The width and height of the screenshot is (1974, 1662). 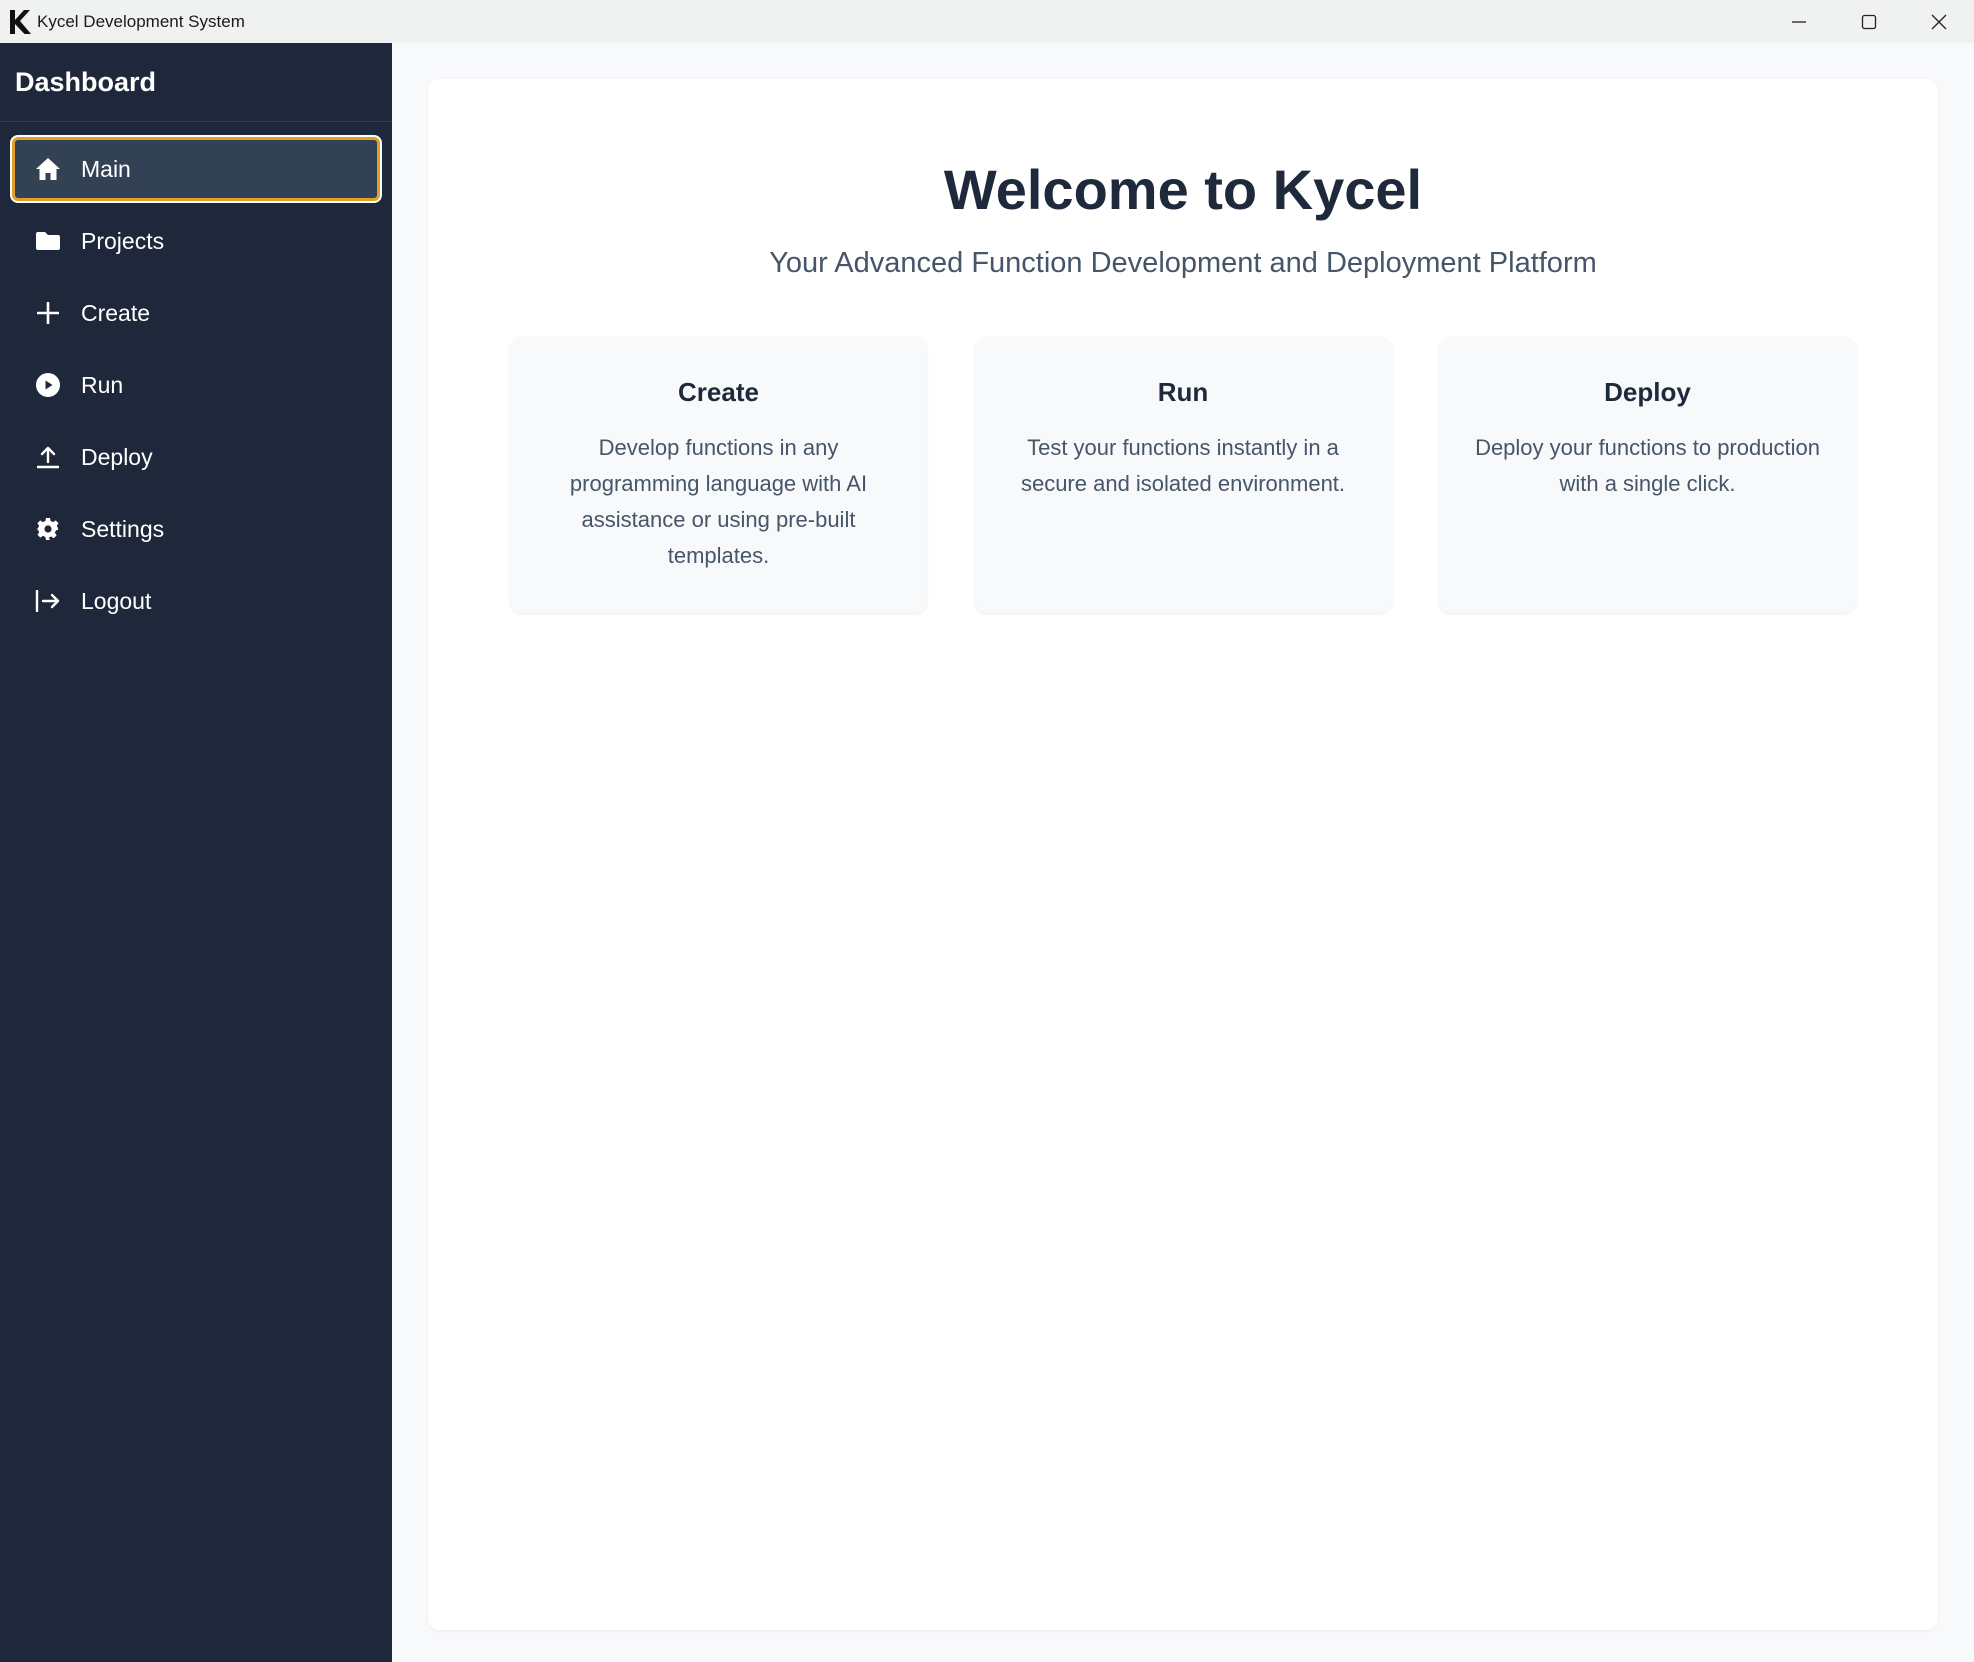 I want to click on card-title: Deploy, so click(x=1647, y=392).